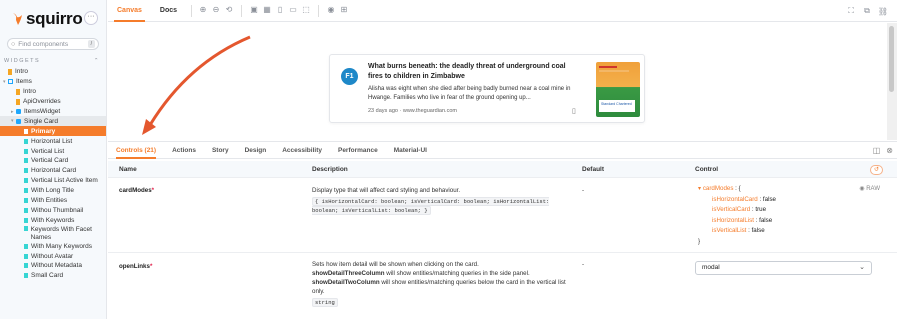 The width and height of the screenshot is (897, 319). Describe the element at coordinates (331, 11) in the screenshot. I see `accessibility-icon: ◉` at that location.